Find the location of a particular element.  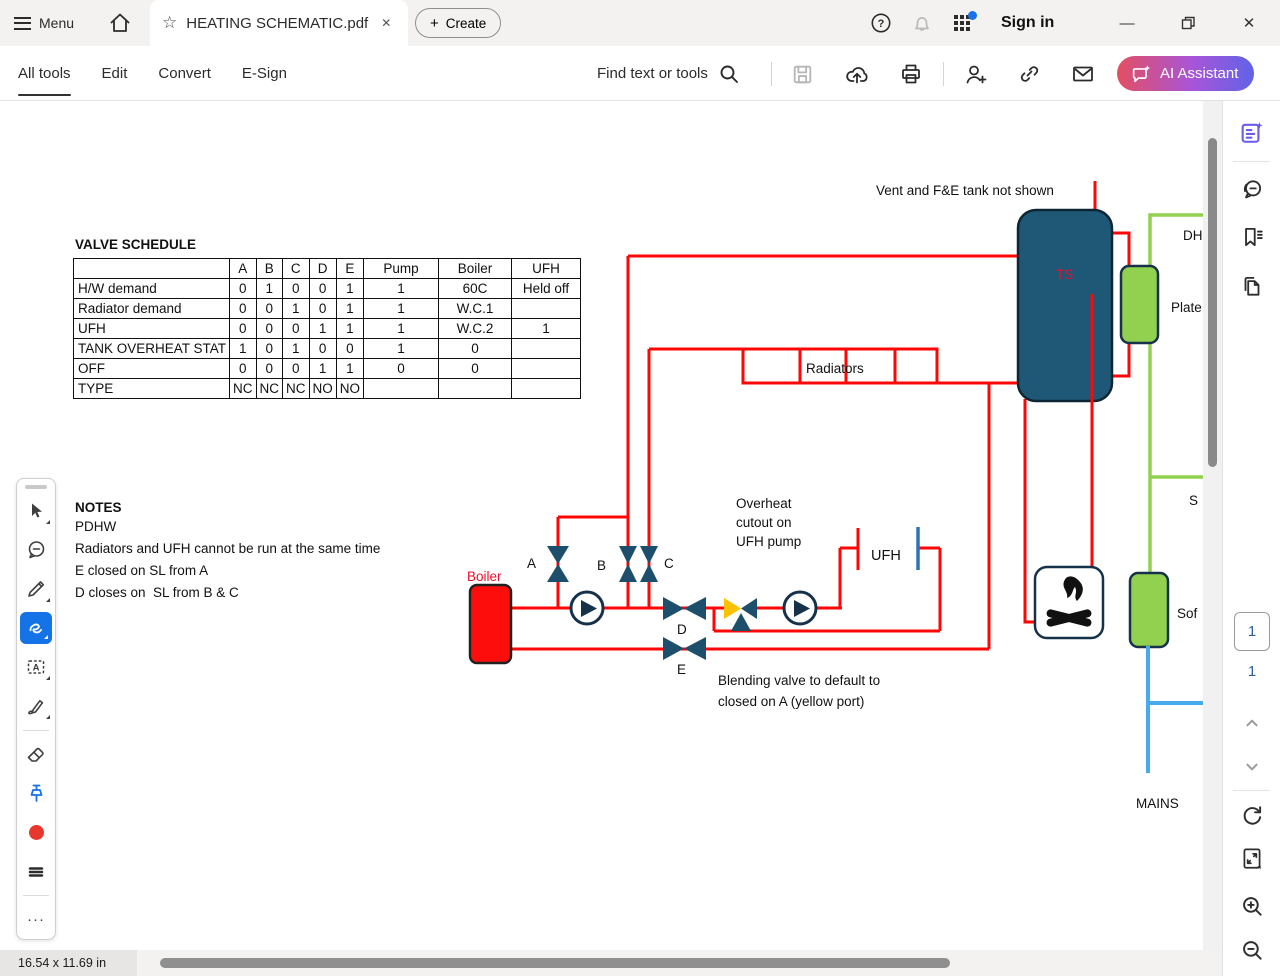

previous-page-button is located at coordinates (1252, 723).